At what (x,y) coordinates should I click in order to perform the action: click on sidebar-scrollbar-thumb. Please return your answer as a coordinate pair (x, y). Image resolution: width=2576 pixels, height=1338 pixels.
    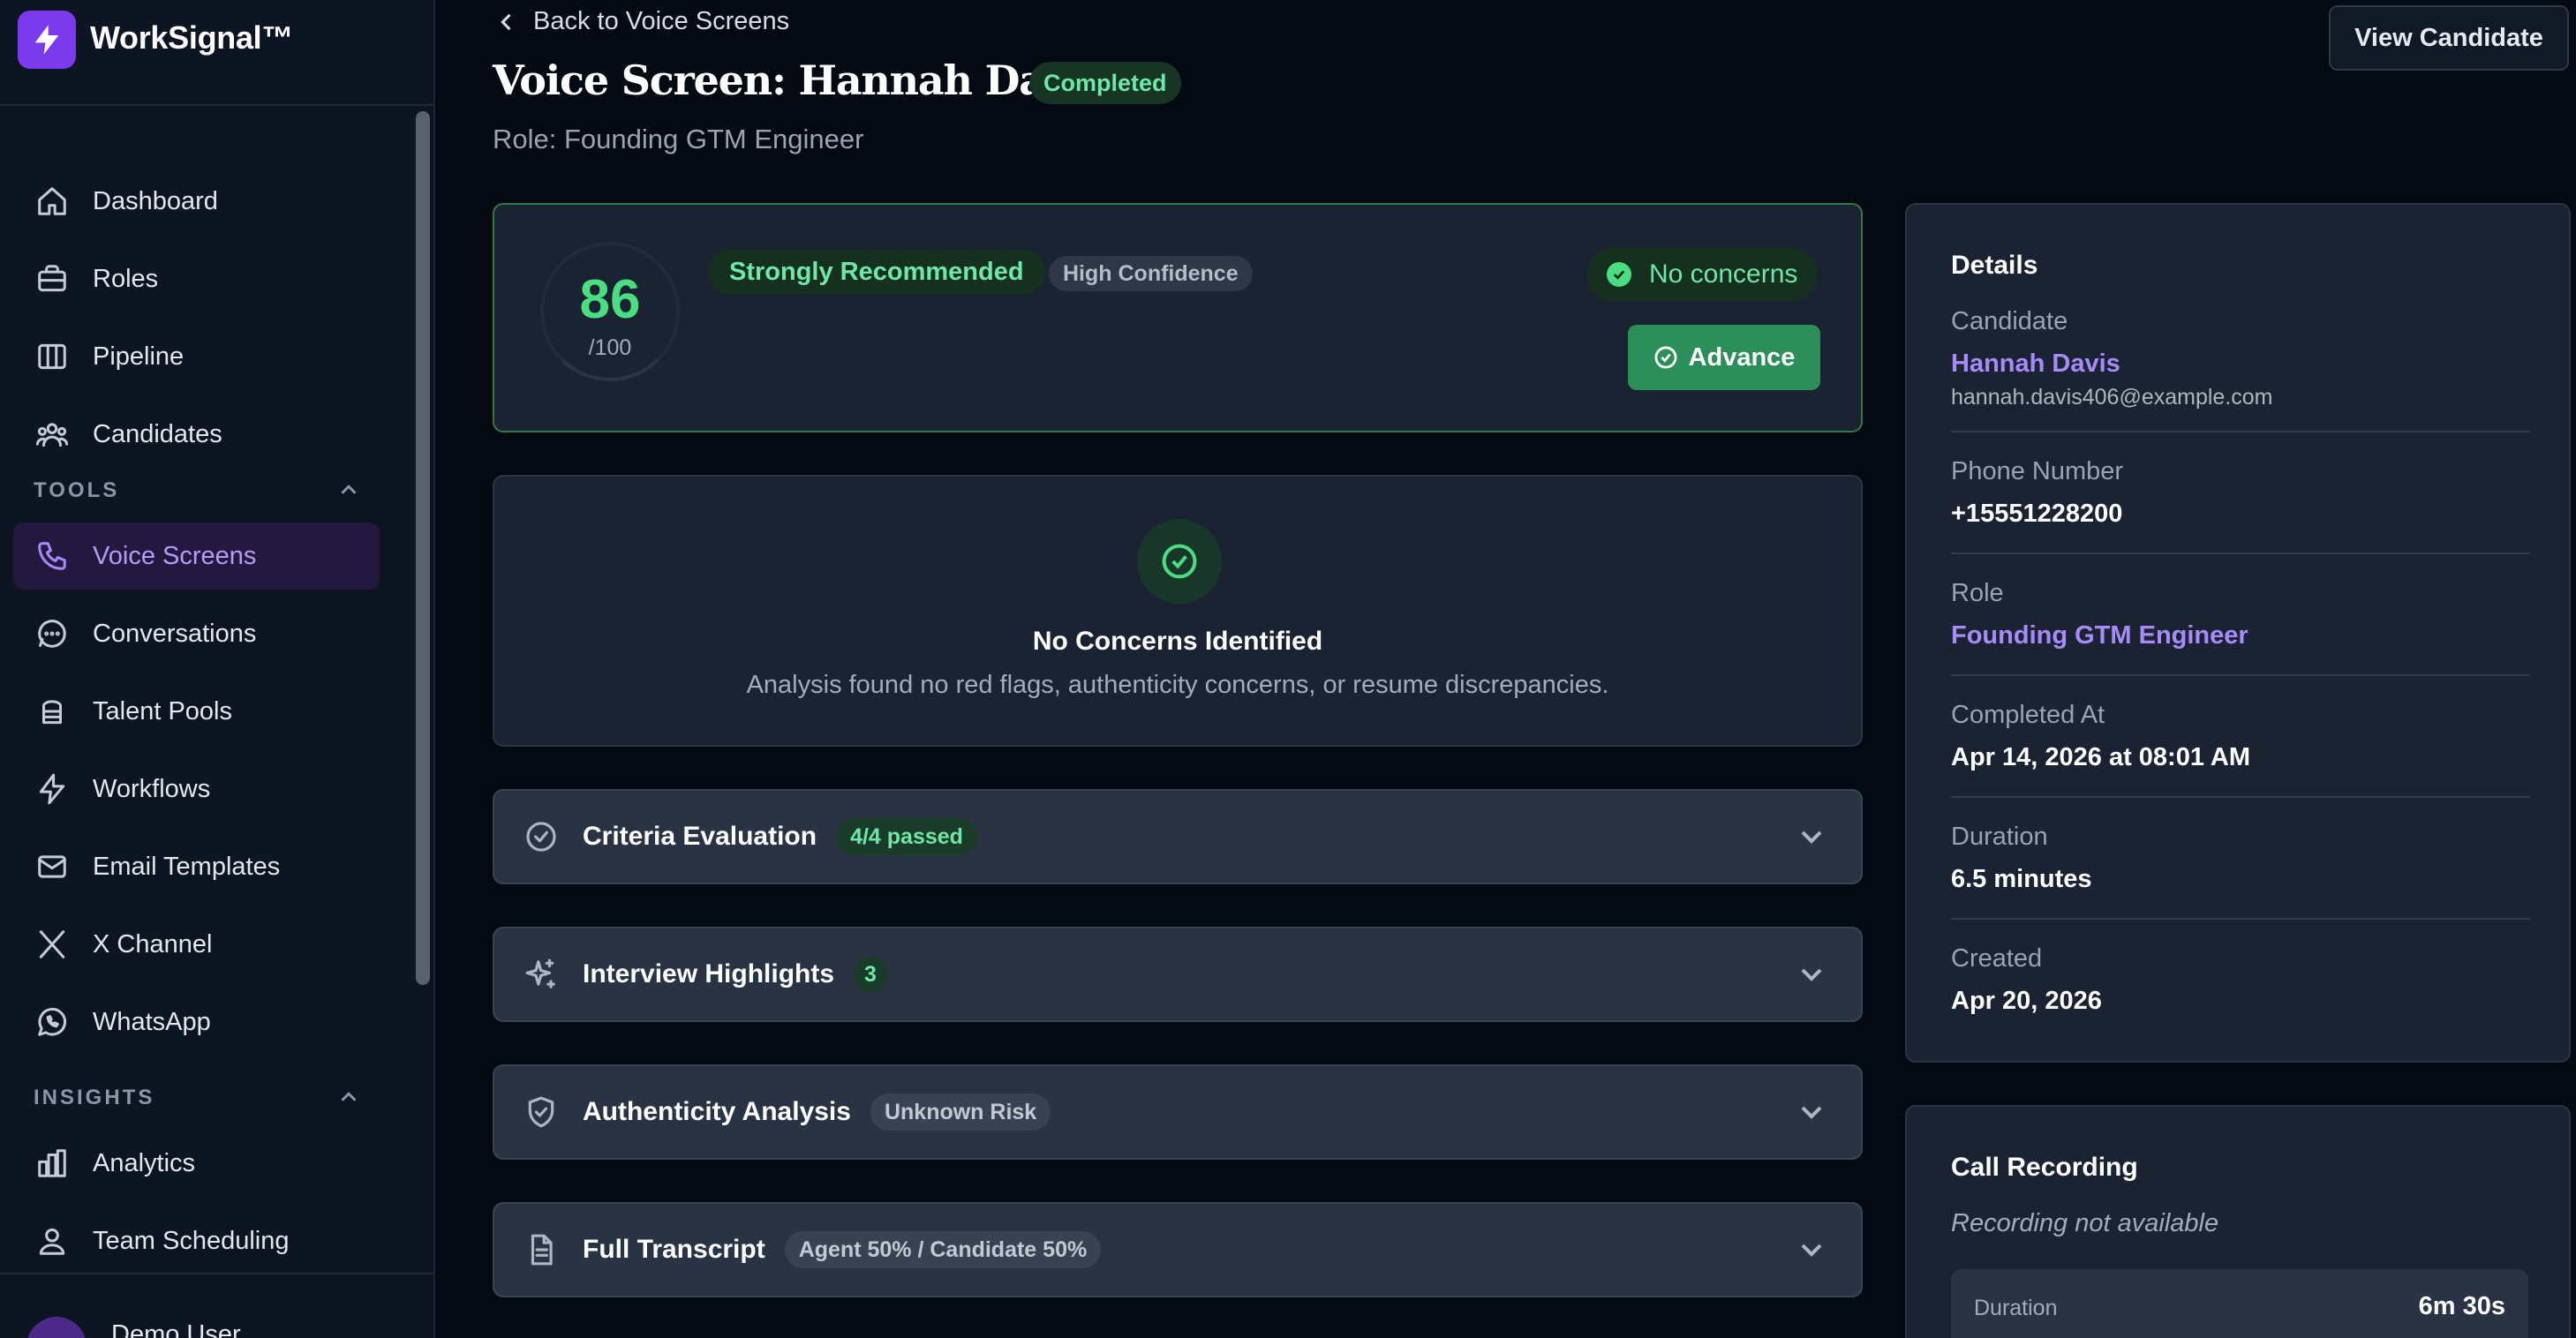
    Looking at the image, I should click on (423, 548).